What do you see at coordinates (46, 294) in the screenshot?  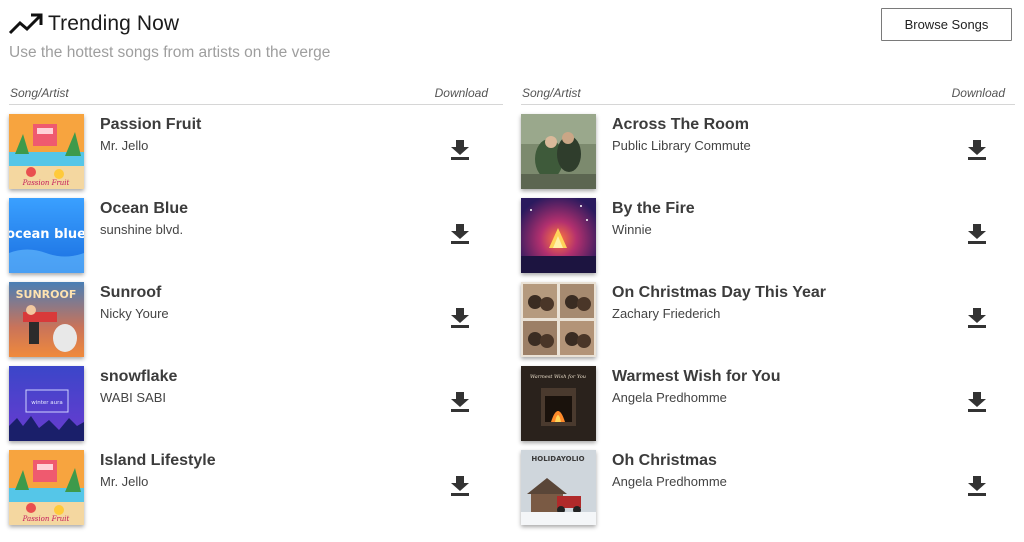 I see `cover-text: SUNROOF` at bounding box center [46, 294].